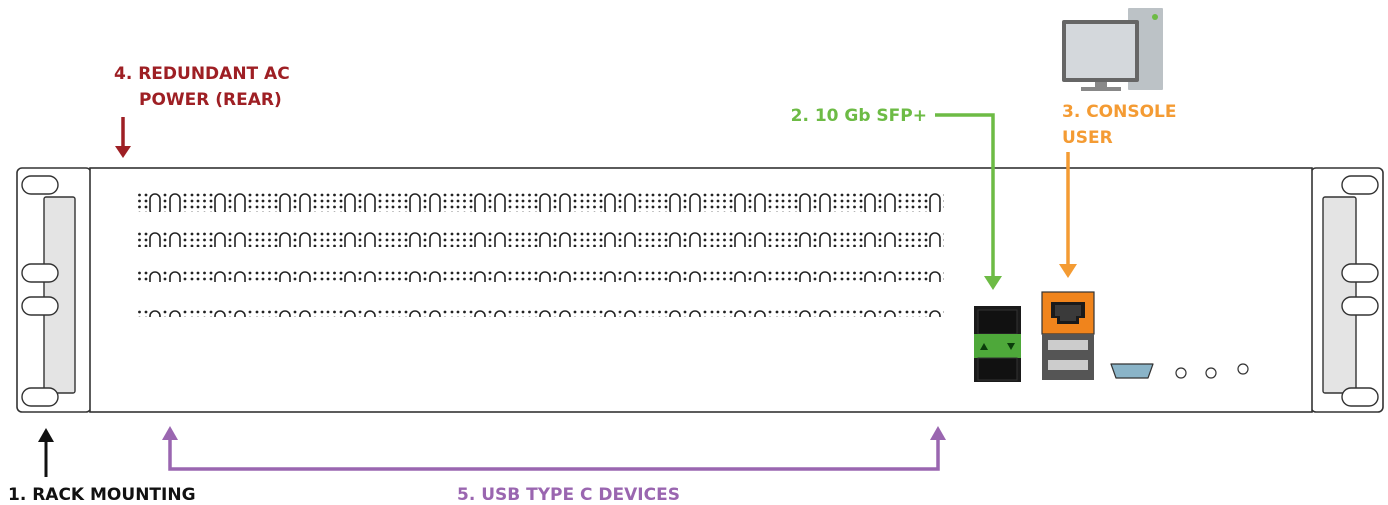 This screenshot has height=505, width=1388. I want to click on ethernet-port-icon, so click(1068, 313).